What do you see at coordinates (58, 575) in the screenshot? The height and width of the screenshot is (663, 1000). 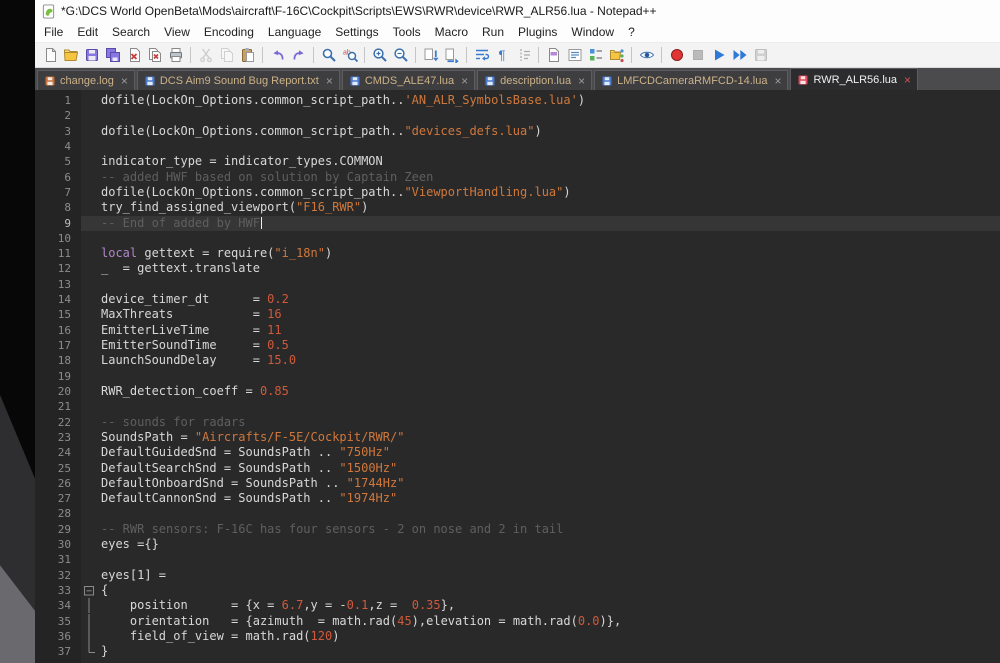 I see `line-number: 32` at bounding box center [58, 575].